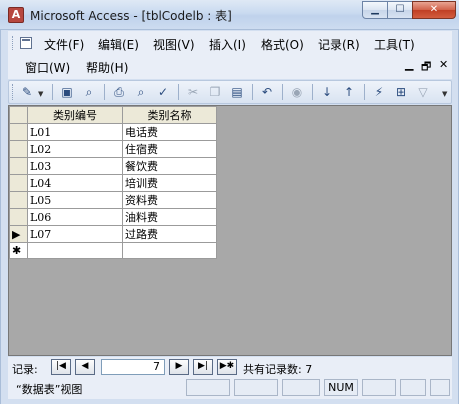 This screenshot has width=459, height=404. Describe the element at coordinates (434, 10) in the screenshot. I see `close-button: ✕` at that location.